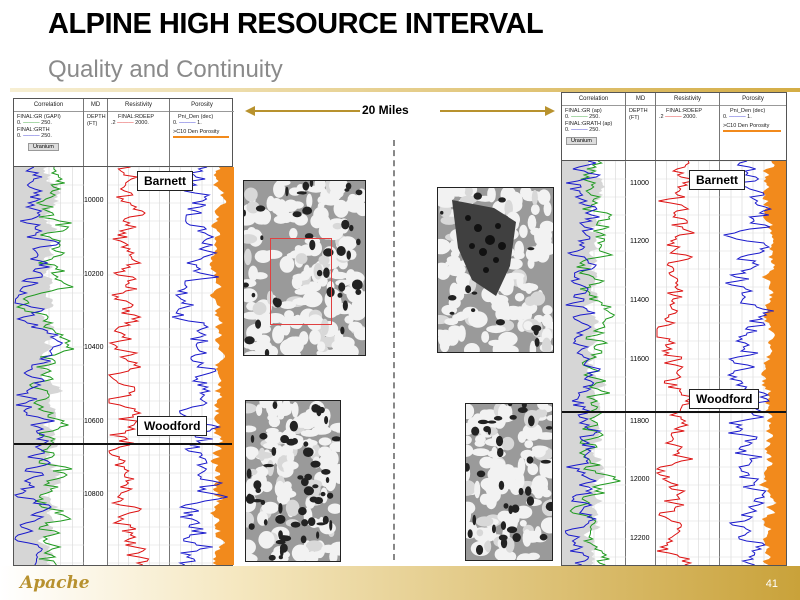 This screenshot has height=600, width=800. What do you see at coordinates (640, 538) in the screenshot?
I see `right-depth-12200: 12200` at bounding box center [640, 538].